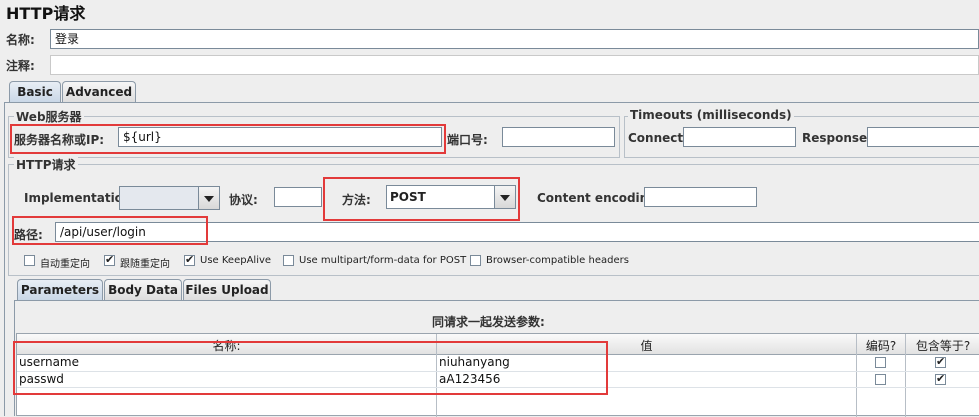 The width and height of the screenshot is (979, 417). I want to click on connect-field, so click(739, 137).